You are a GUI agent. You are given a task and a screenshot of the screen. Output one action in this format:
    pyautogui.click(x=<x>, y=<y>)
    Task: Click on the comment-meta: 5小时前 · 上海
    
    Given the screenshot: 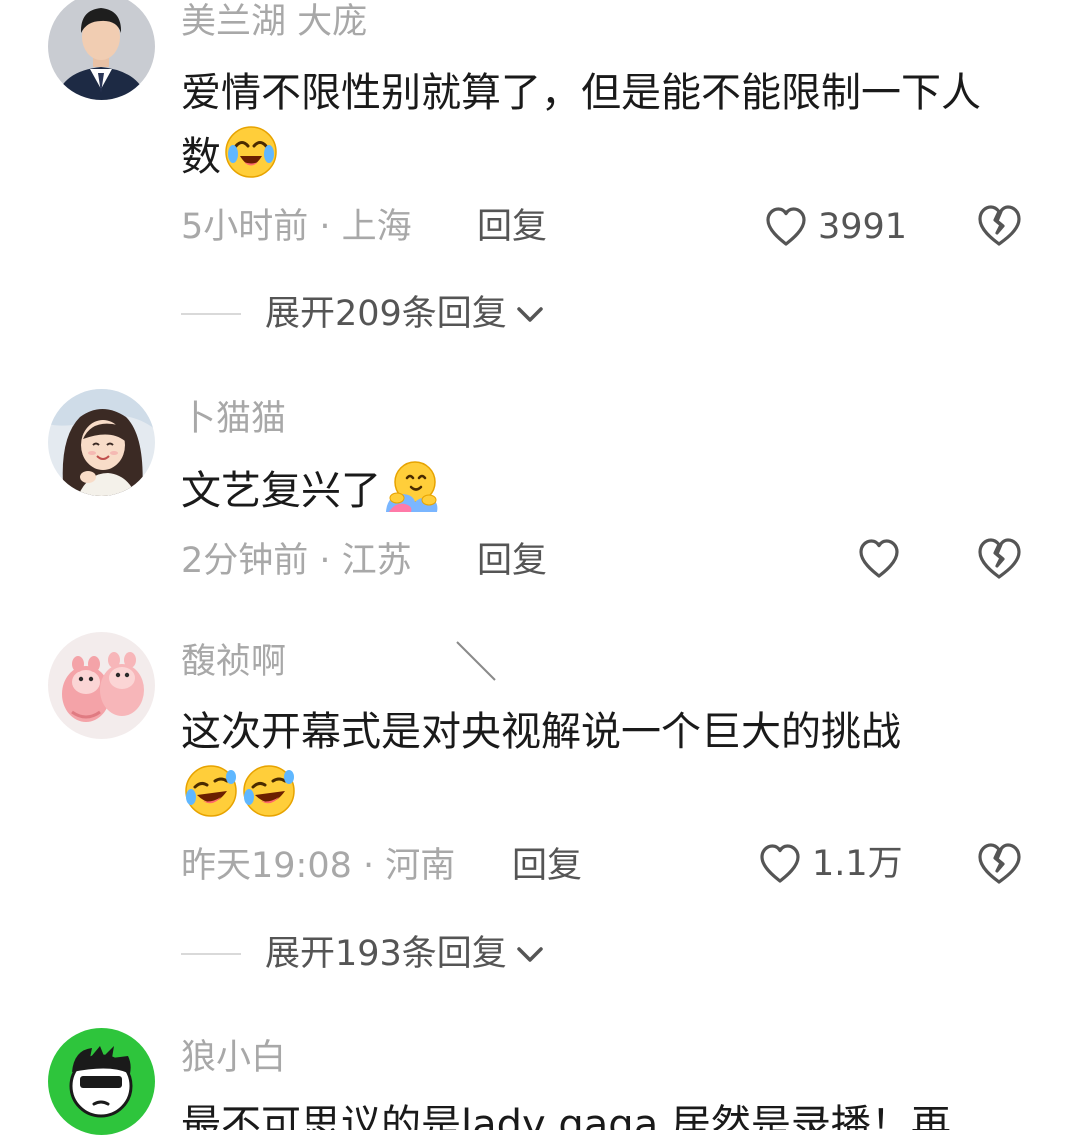 What is the action you would take?
    pyautogui.click(x=296, y=227)
    